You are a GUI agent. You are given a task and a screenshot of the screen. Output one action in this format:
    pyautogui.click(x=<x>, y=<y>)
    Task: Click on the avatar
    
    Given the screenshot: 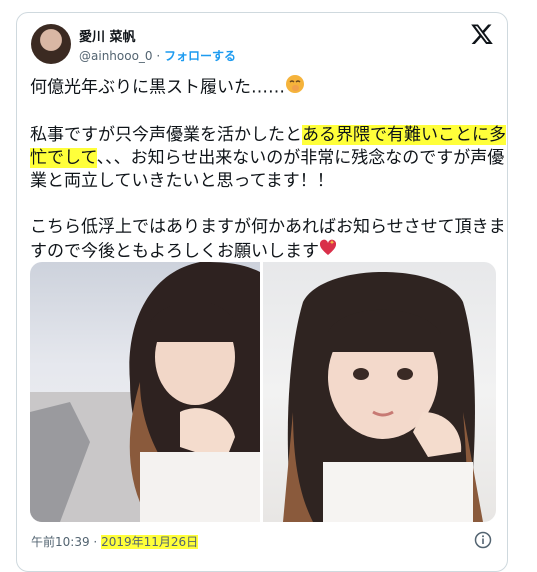 What is the action you would take?
    pyautogui.click(x=51, y=44)
    